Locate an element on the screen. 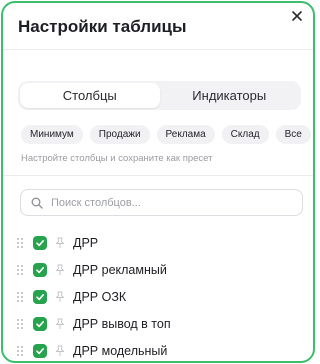 The width and height of the screenshot is (320, 364). search-field is located at coordinates (161, 202).